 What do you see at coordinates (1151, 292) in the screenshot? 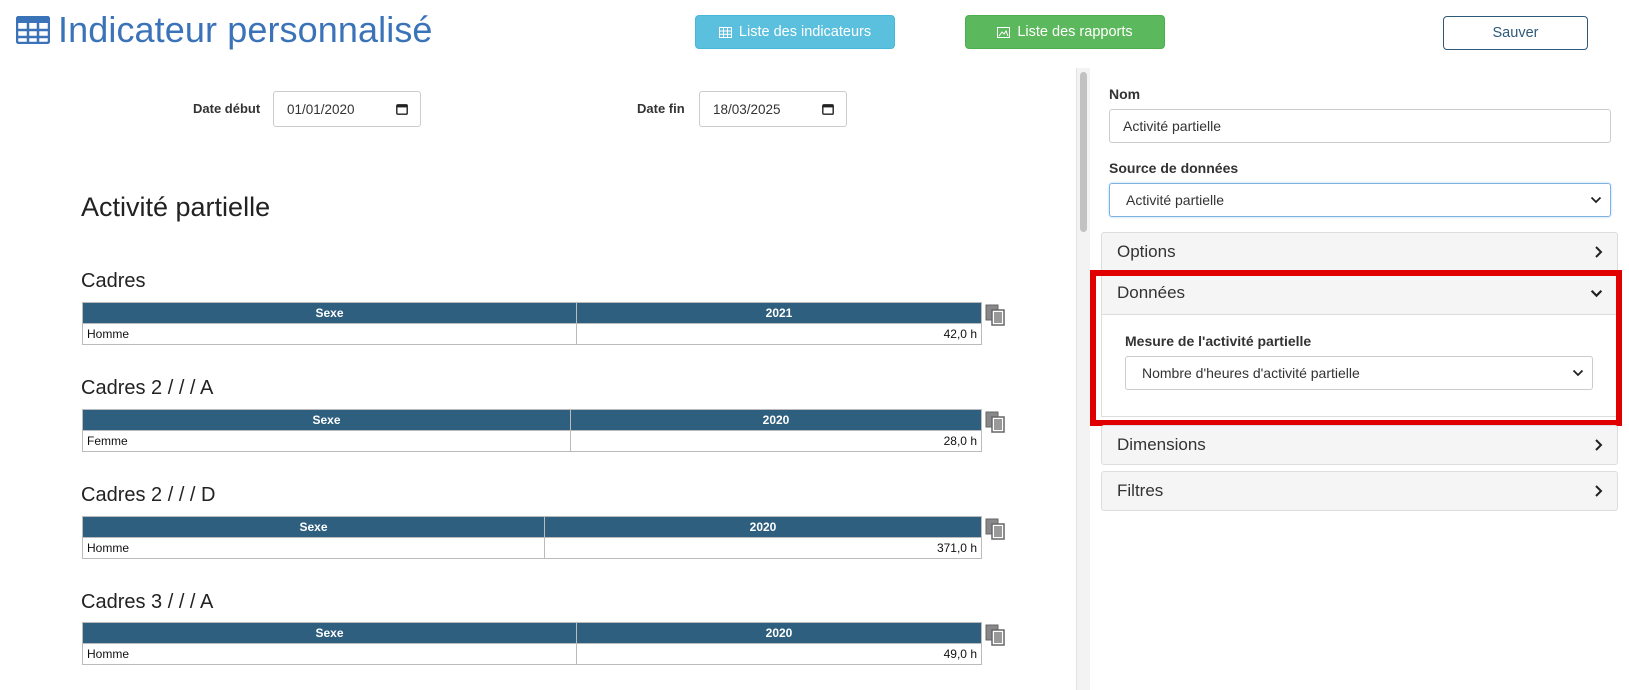
I see `data-panel-title: Données` at bounding box center [1151, 292].